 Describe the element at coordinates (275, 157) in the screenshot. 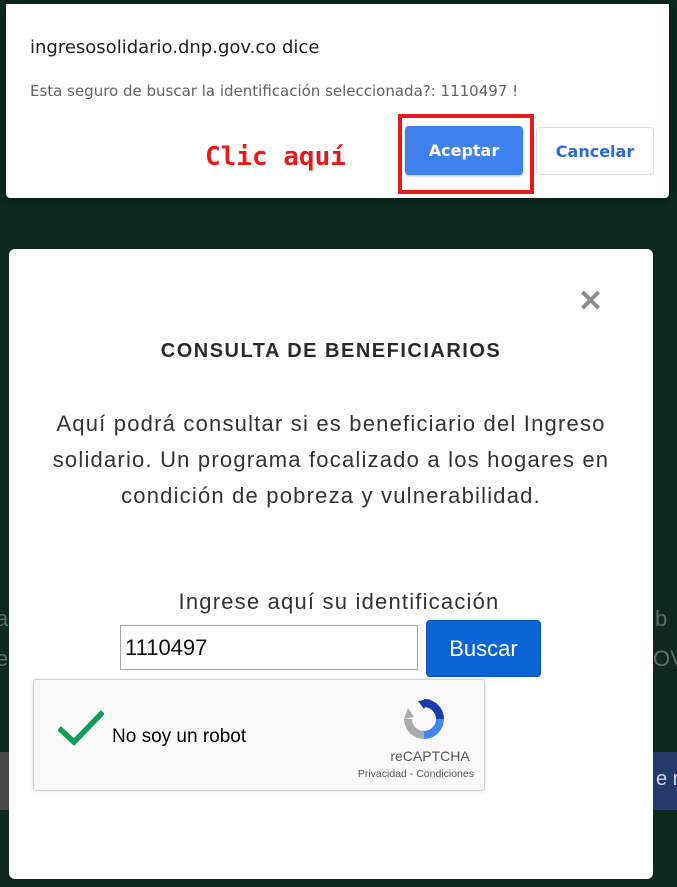

I see `click-here-annotation: Clic aquí` at that location.